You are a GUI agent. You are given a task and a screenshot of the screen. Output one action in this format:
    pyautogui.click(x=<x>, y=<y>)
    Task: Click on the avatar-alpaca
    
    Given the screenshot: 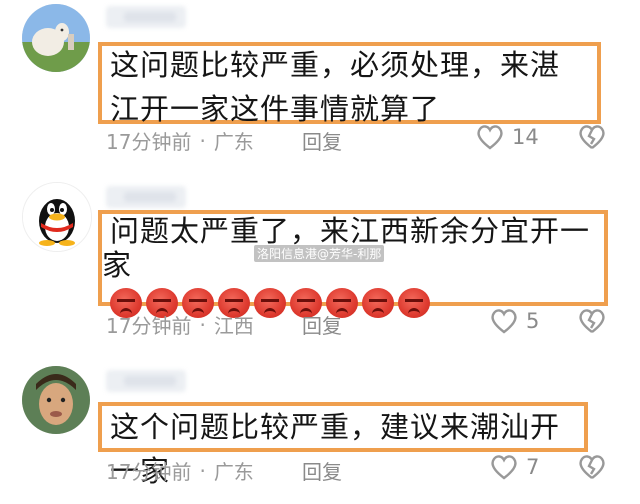 What is the action you would take?
    pyautogui.click(x=56, y=38)
    